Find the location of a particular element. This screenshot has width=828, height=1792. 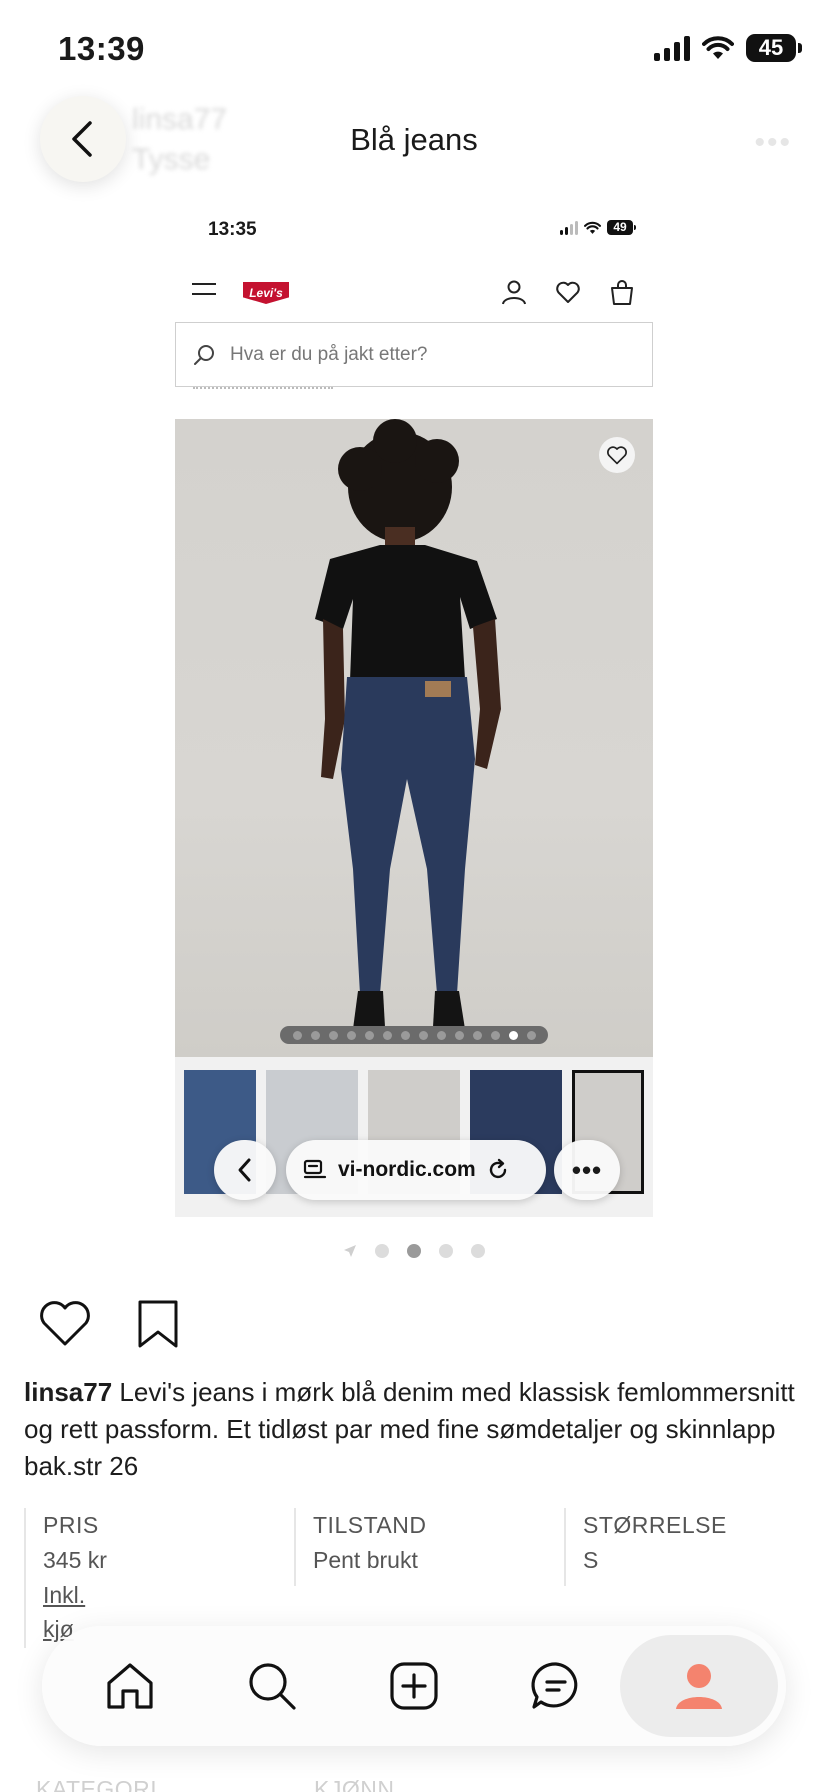

wifi-icon is located at coordinates (718, 47).